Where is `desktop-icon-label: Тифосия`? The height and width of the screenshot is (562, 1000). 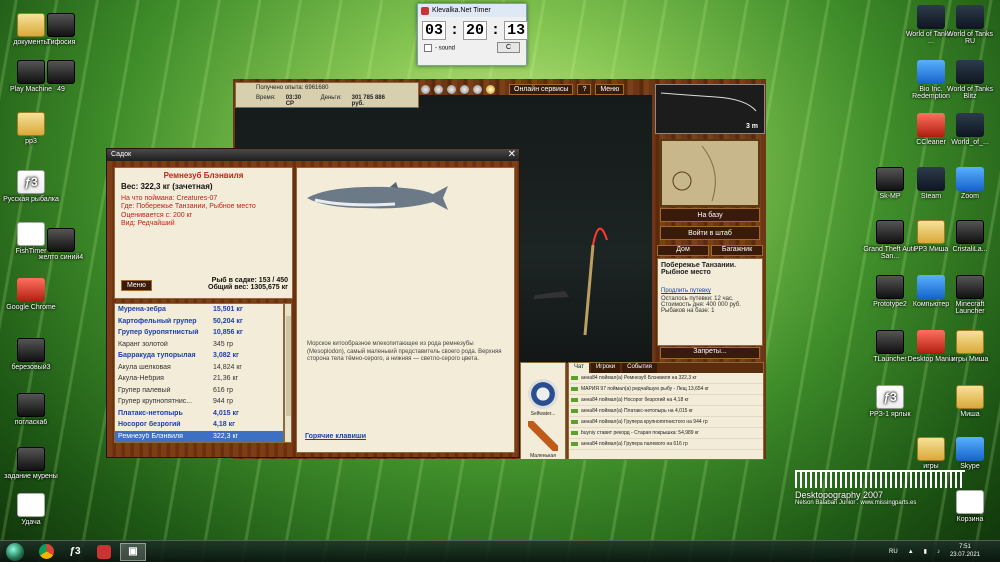 desktop-icon-label: Тифосия is located at coordinates (61, 42).